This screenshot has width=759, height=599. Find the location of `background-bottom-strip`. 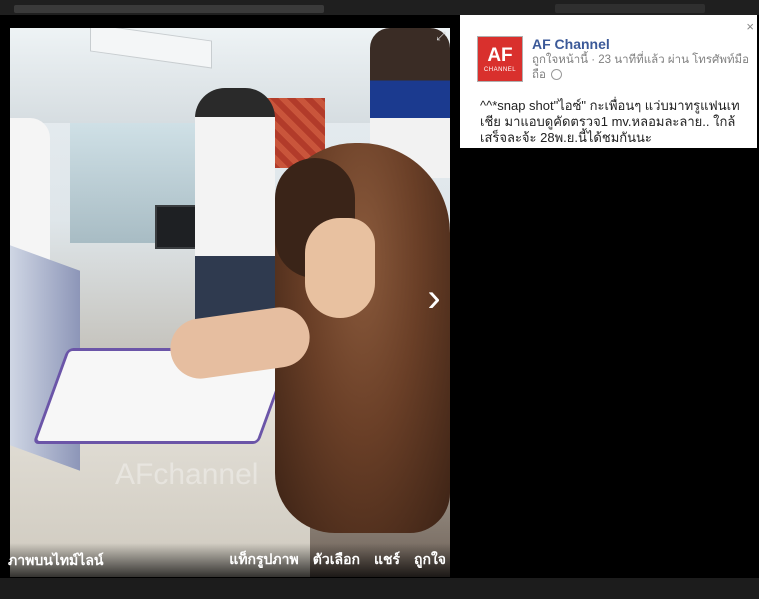

background-bottom-strip is located at coordinates (379, 588).